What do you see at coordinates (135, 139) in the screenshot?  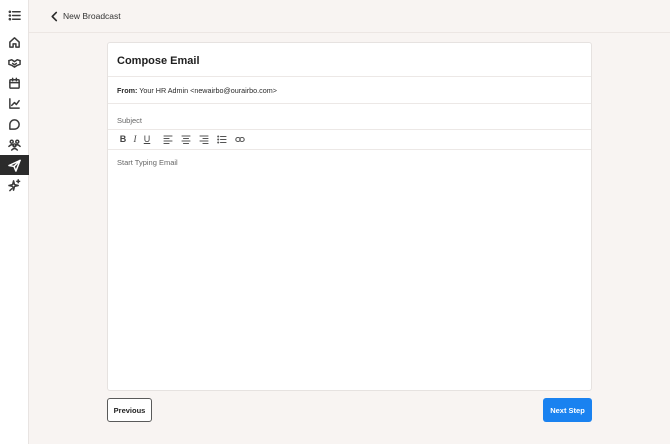 I see `italic-button: I` at bounding box center [135, 139].